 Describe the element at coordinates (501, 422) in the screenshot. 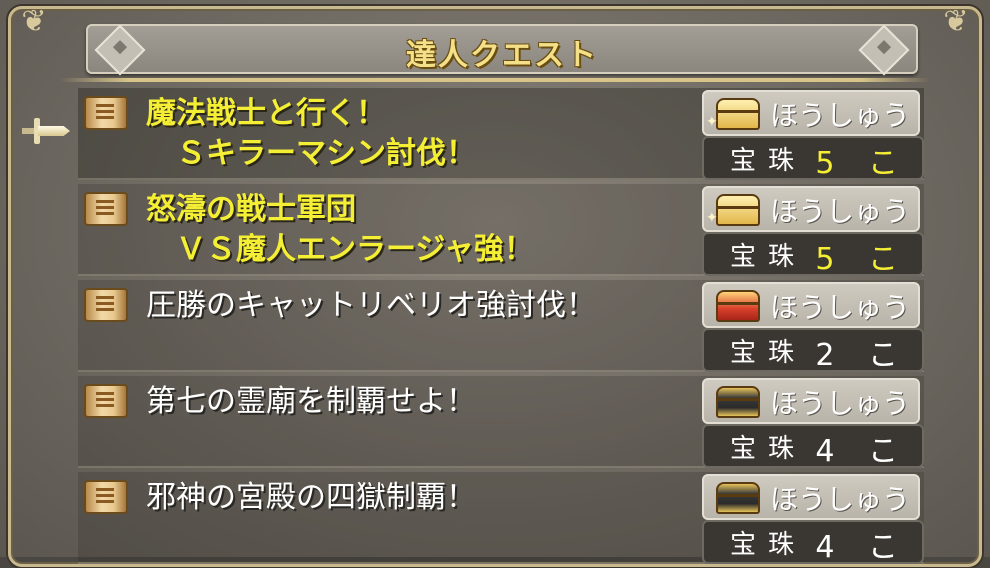

I see `quest-row: 第七の霊廟を制覇せよ！ ほうしゅう 宝珠 4 こ` at that location.